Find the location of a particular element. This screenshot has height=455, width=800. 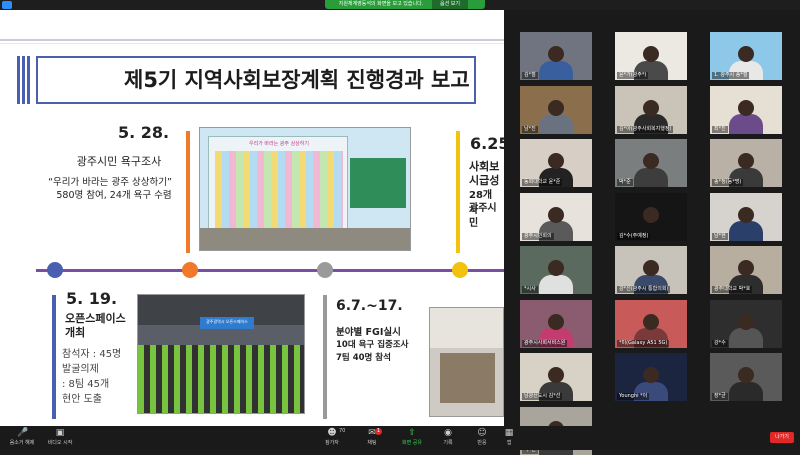

participant-tile: 김*수(주예정) is located at coordinates (651, 216).